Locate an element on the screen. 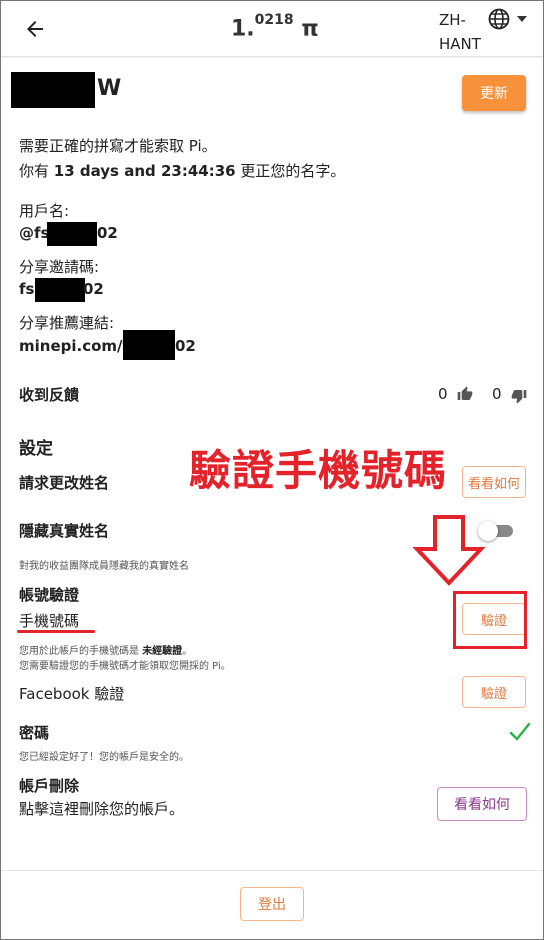 This screenshot has height=940, width=544. delete-account-howto-button: 看看如何 is located at coordinates (482, 804).